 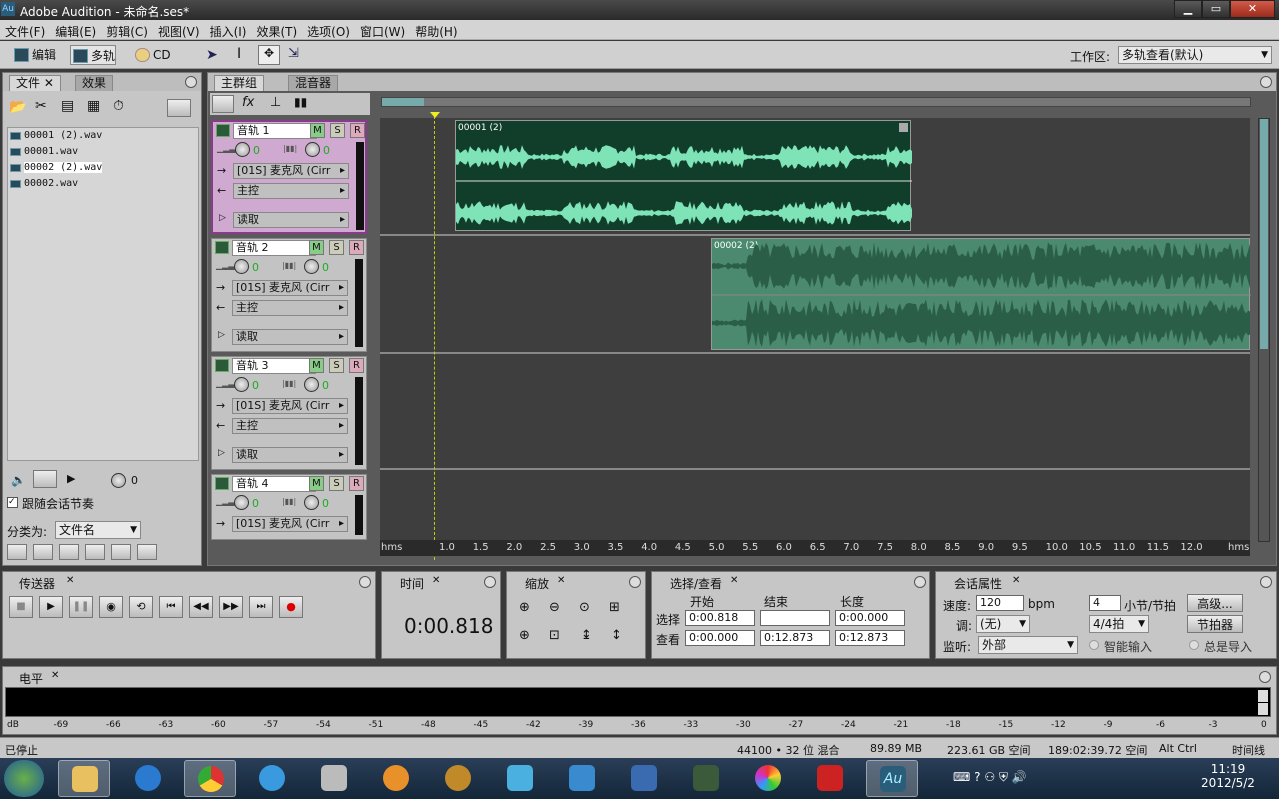 What do you see at coordinates (436, 31) in the screenshot?
I see `menu-help: 帮助(H)` at bounding box center [436, 31].